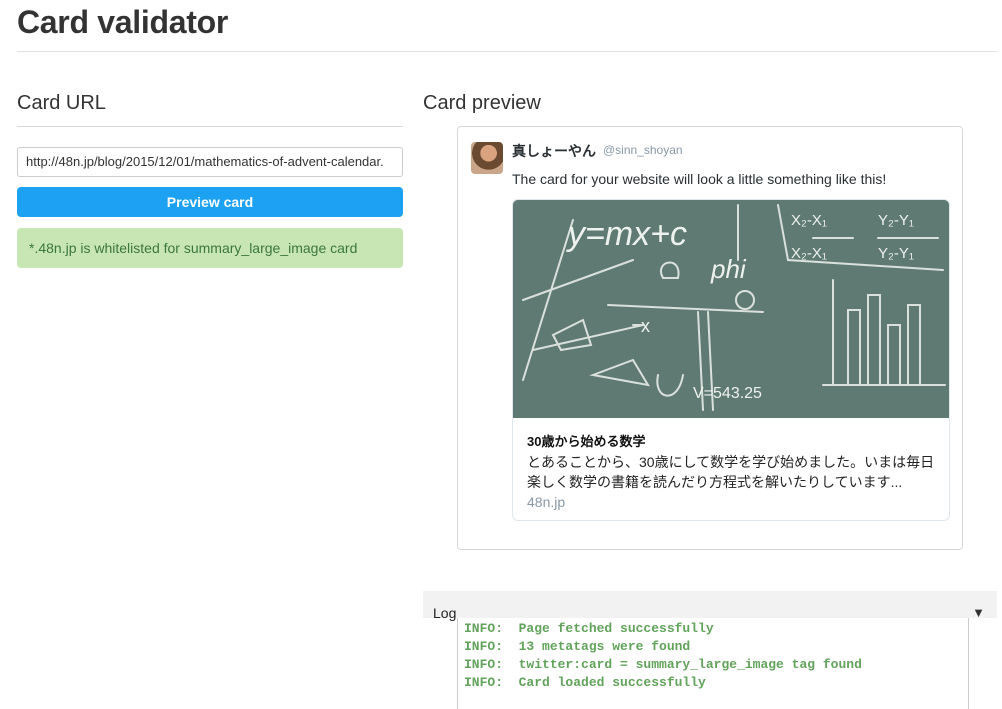  Describe the element at coordinates (589, 628) in the screenshot. I see `log-line: INFO: Page fetched successfully` at that location.